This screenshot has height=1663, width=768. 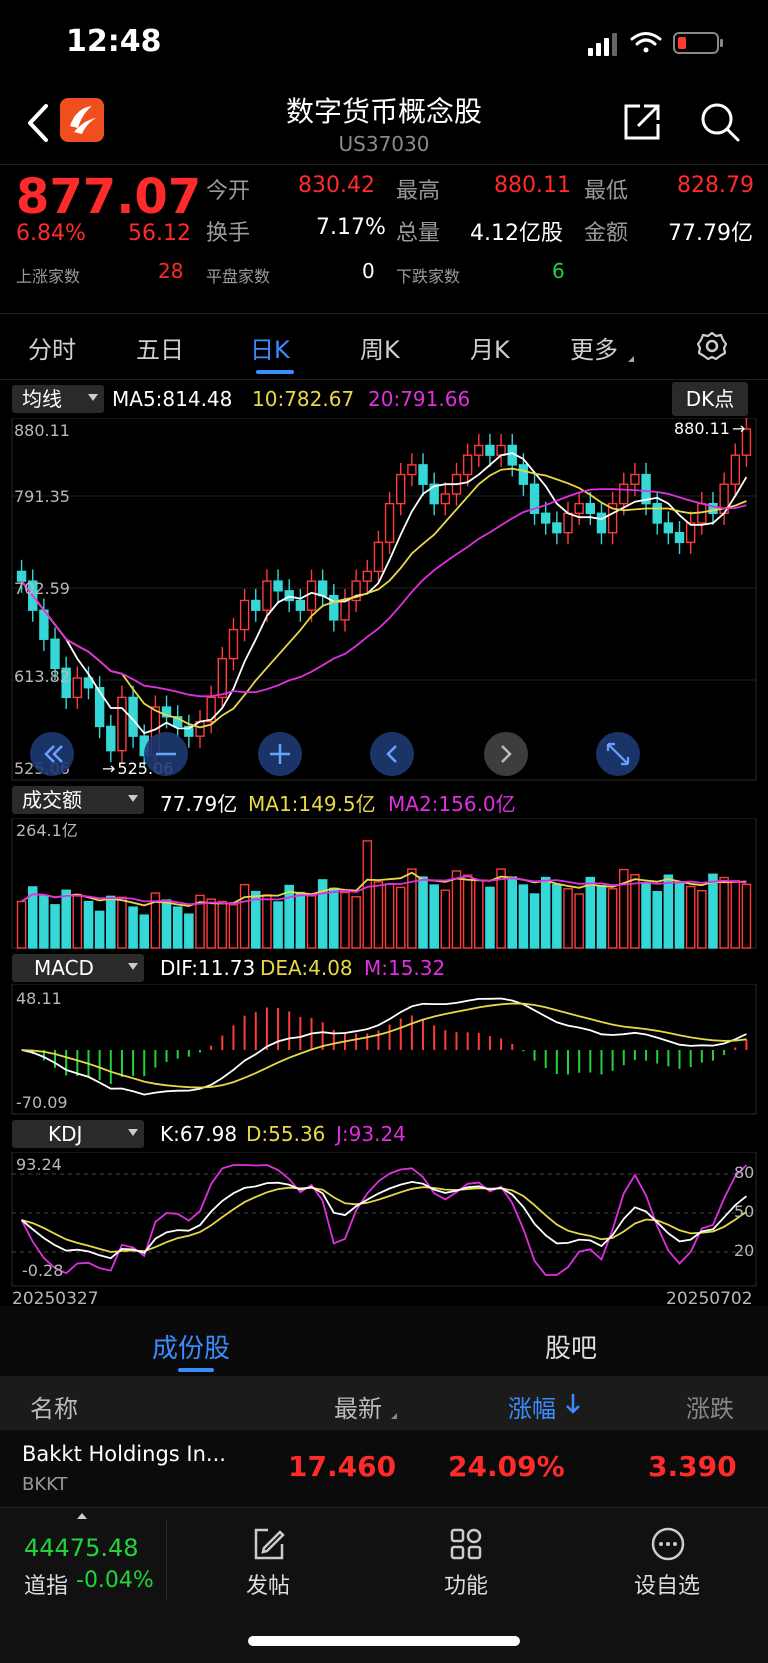 What do you see at coordinates (490, 347) in the screenshot?
I see `tab-monthly-k: 月K` at bounding box center [490, 347].